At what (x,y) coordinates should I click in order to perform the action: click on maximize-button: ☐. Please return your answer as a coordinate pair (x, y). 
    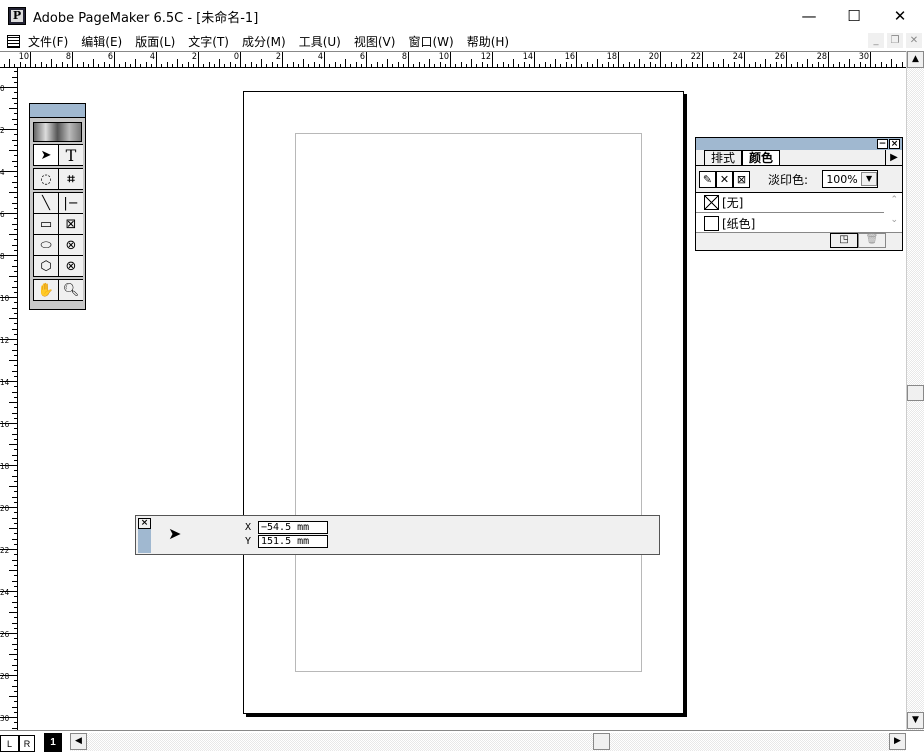
    Looking at the image, I should click on (854, 16).